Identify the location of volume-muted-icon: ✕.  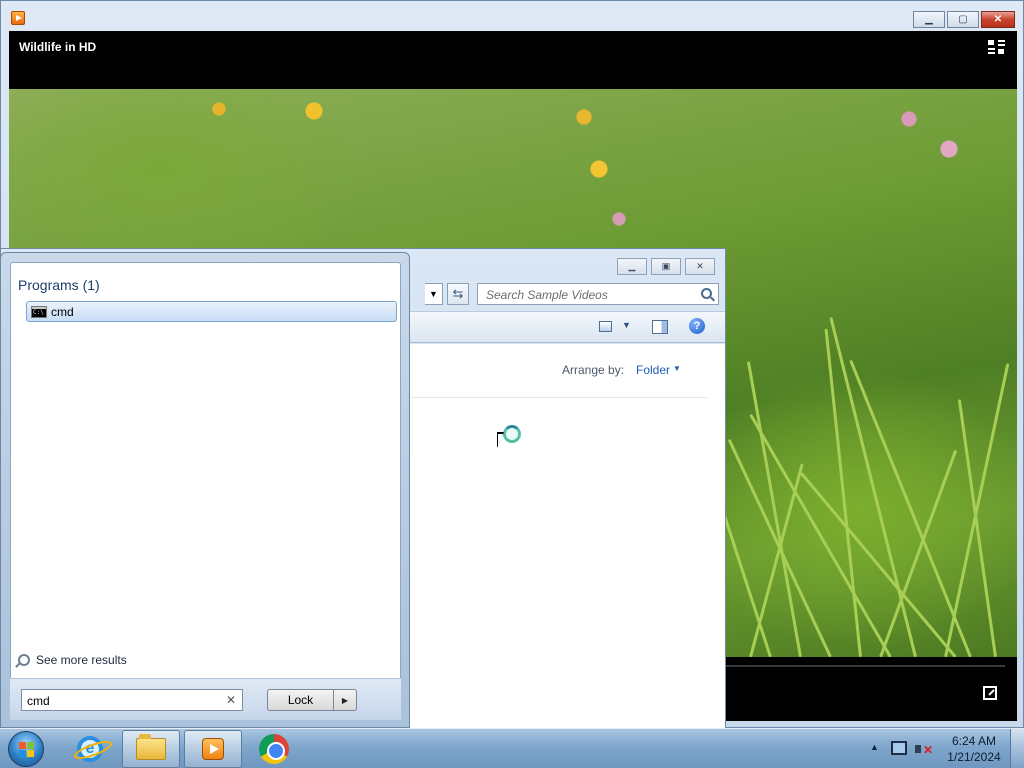
(924, 749).